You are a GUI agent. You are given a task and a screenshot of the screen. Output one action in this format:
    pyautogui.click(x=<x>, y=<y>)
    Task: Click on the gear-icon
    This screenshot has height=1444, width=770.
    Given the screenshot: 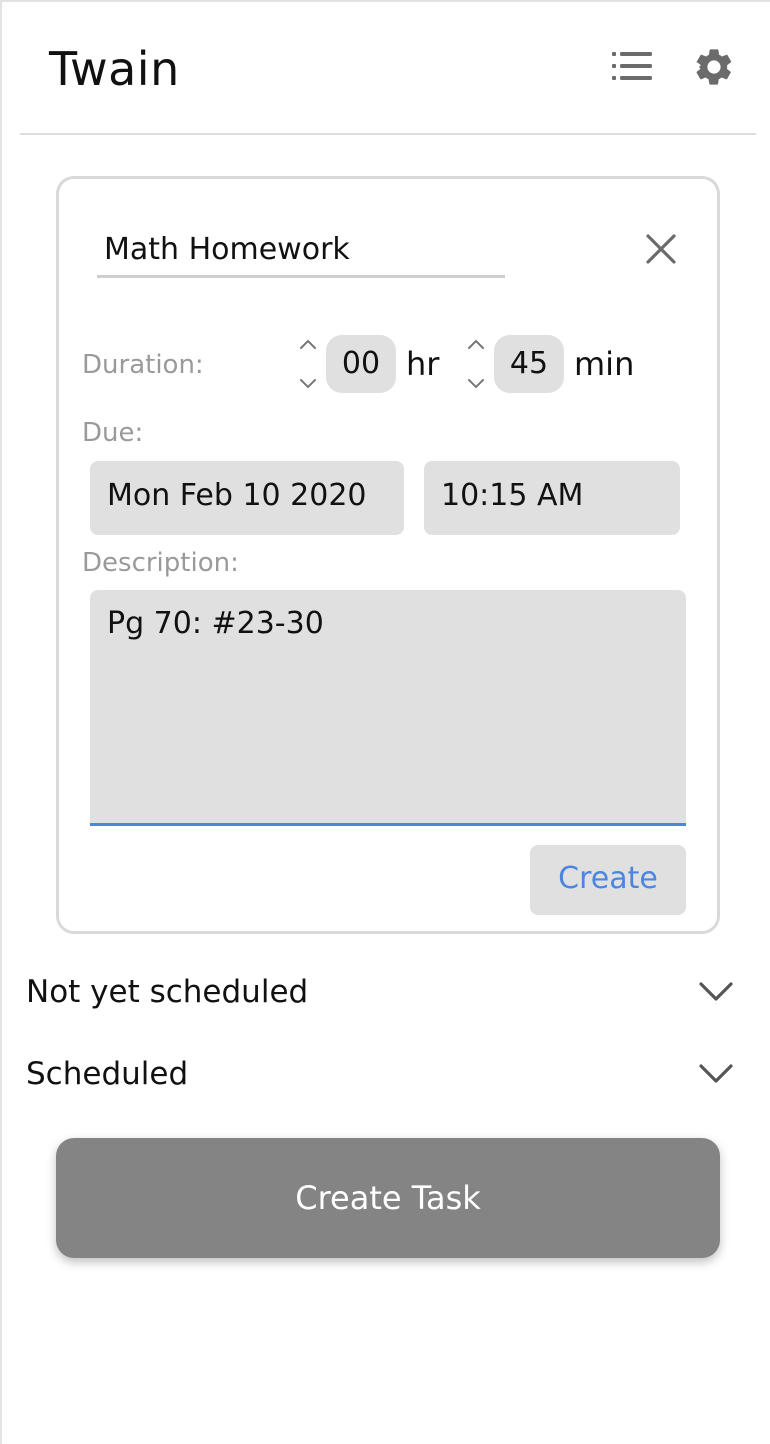 What is the action you would take?
    pyautogui.click(x=714, y=67)
    